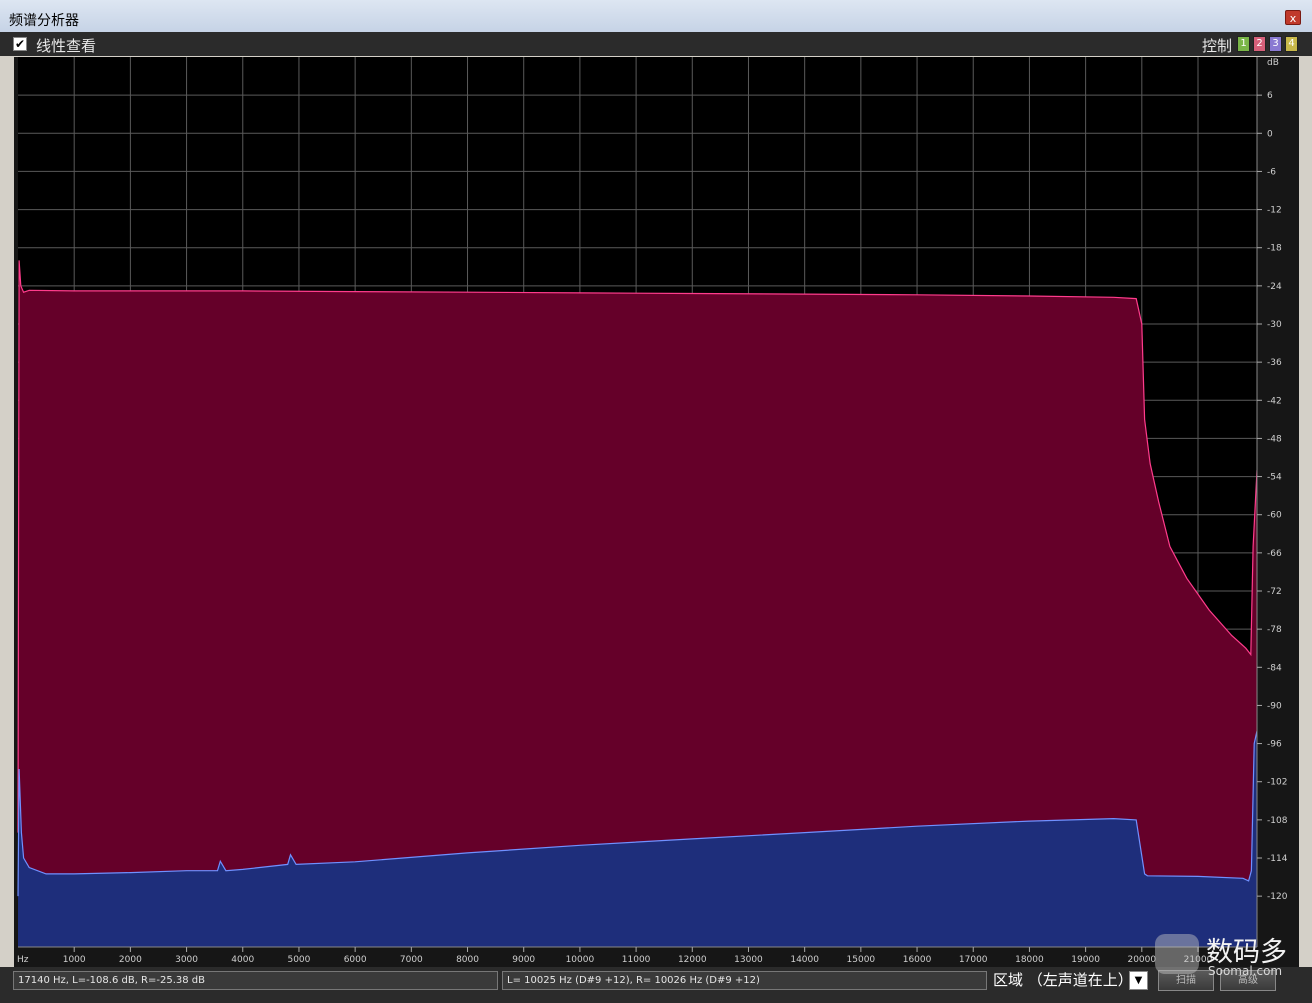 The height and width of the screenshot is (1003, 1312). Describe the element at coordinates (1274, 363) in the screenshot. I see `y-tick-label: -36` at that location.